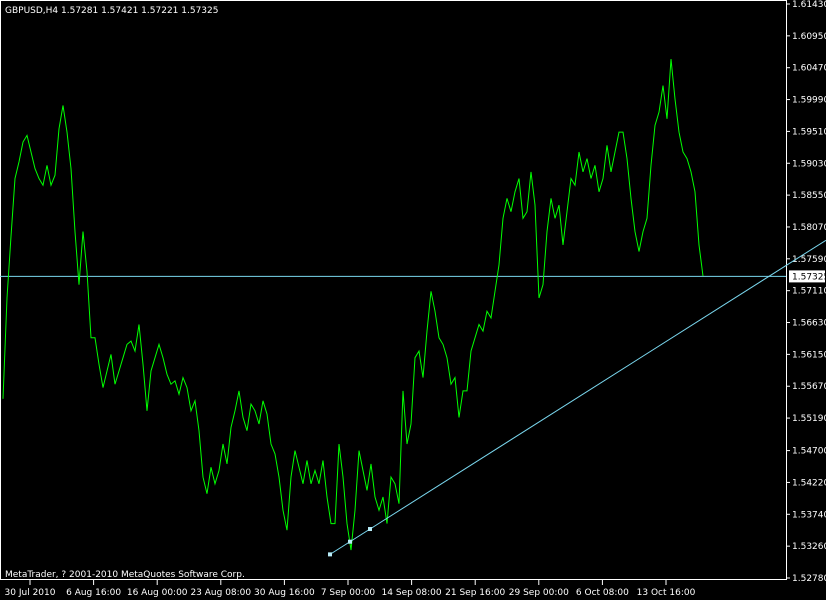 This screenshot has width=826, height=600. Describe the element at coordinates (809, 196) in the screenshot. I see `y-tick-label: 1.58550` at that location.